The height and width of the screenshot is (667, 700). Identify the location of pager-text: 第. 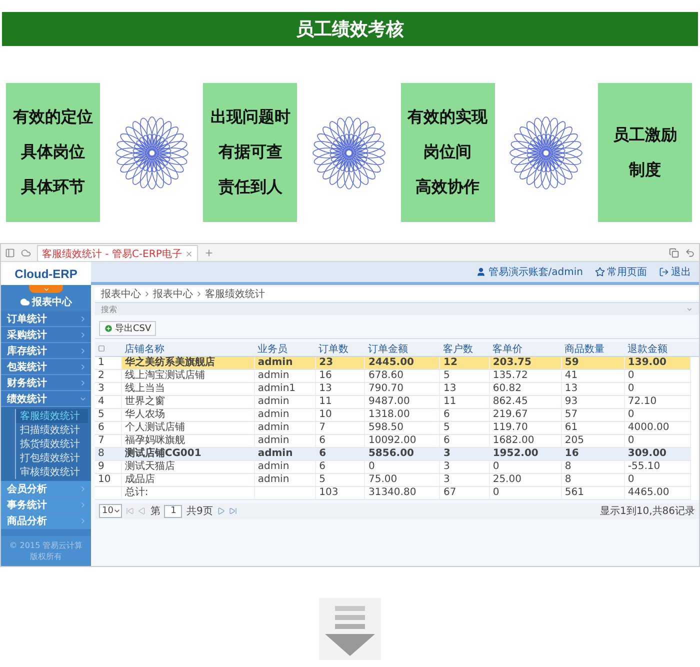
(155, 511).